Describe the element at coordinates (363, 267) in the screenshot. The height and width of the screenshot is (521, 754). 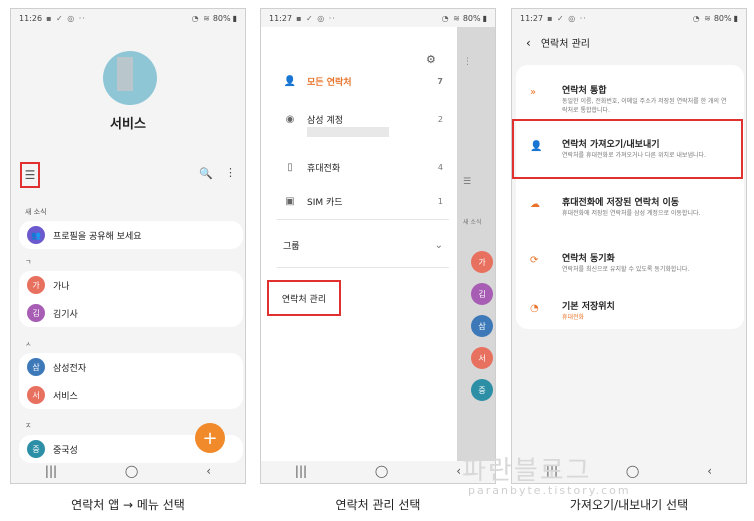
I see `divider` at that location.